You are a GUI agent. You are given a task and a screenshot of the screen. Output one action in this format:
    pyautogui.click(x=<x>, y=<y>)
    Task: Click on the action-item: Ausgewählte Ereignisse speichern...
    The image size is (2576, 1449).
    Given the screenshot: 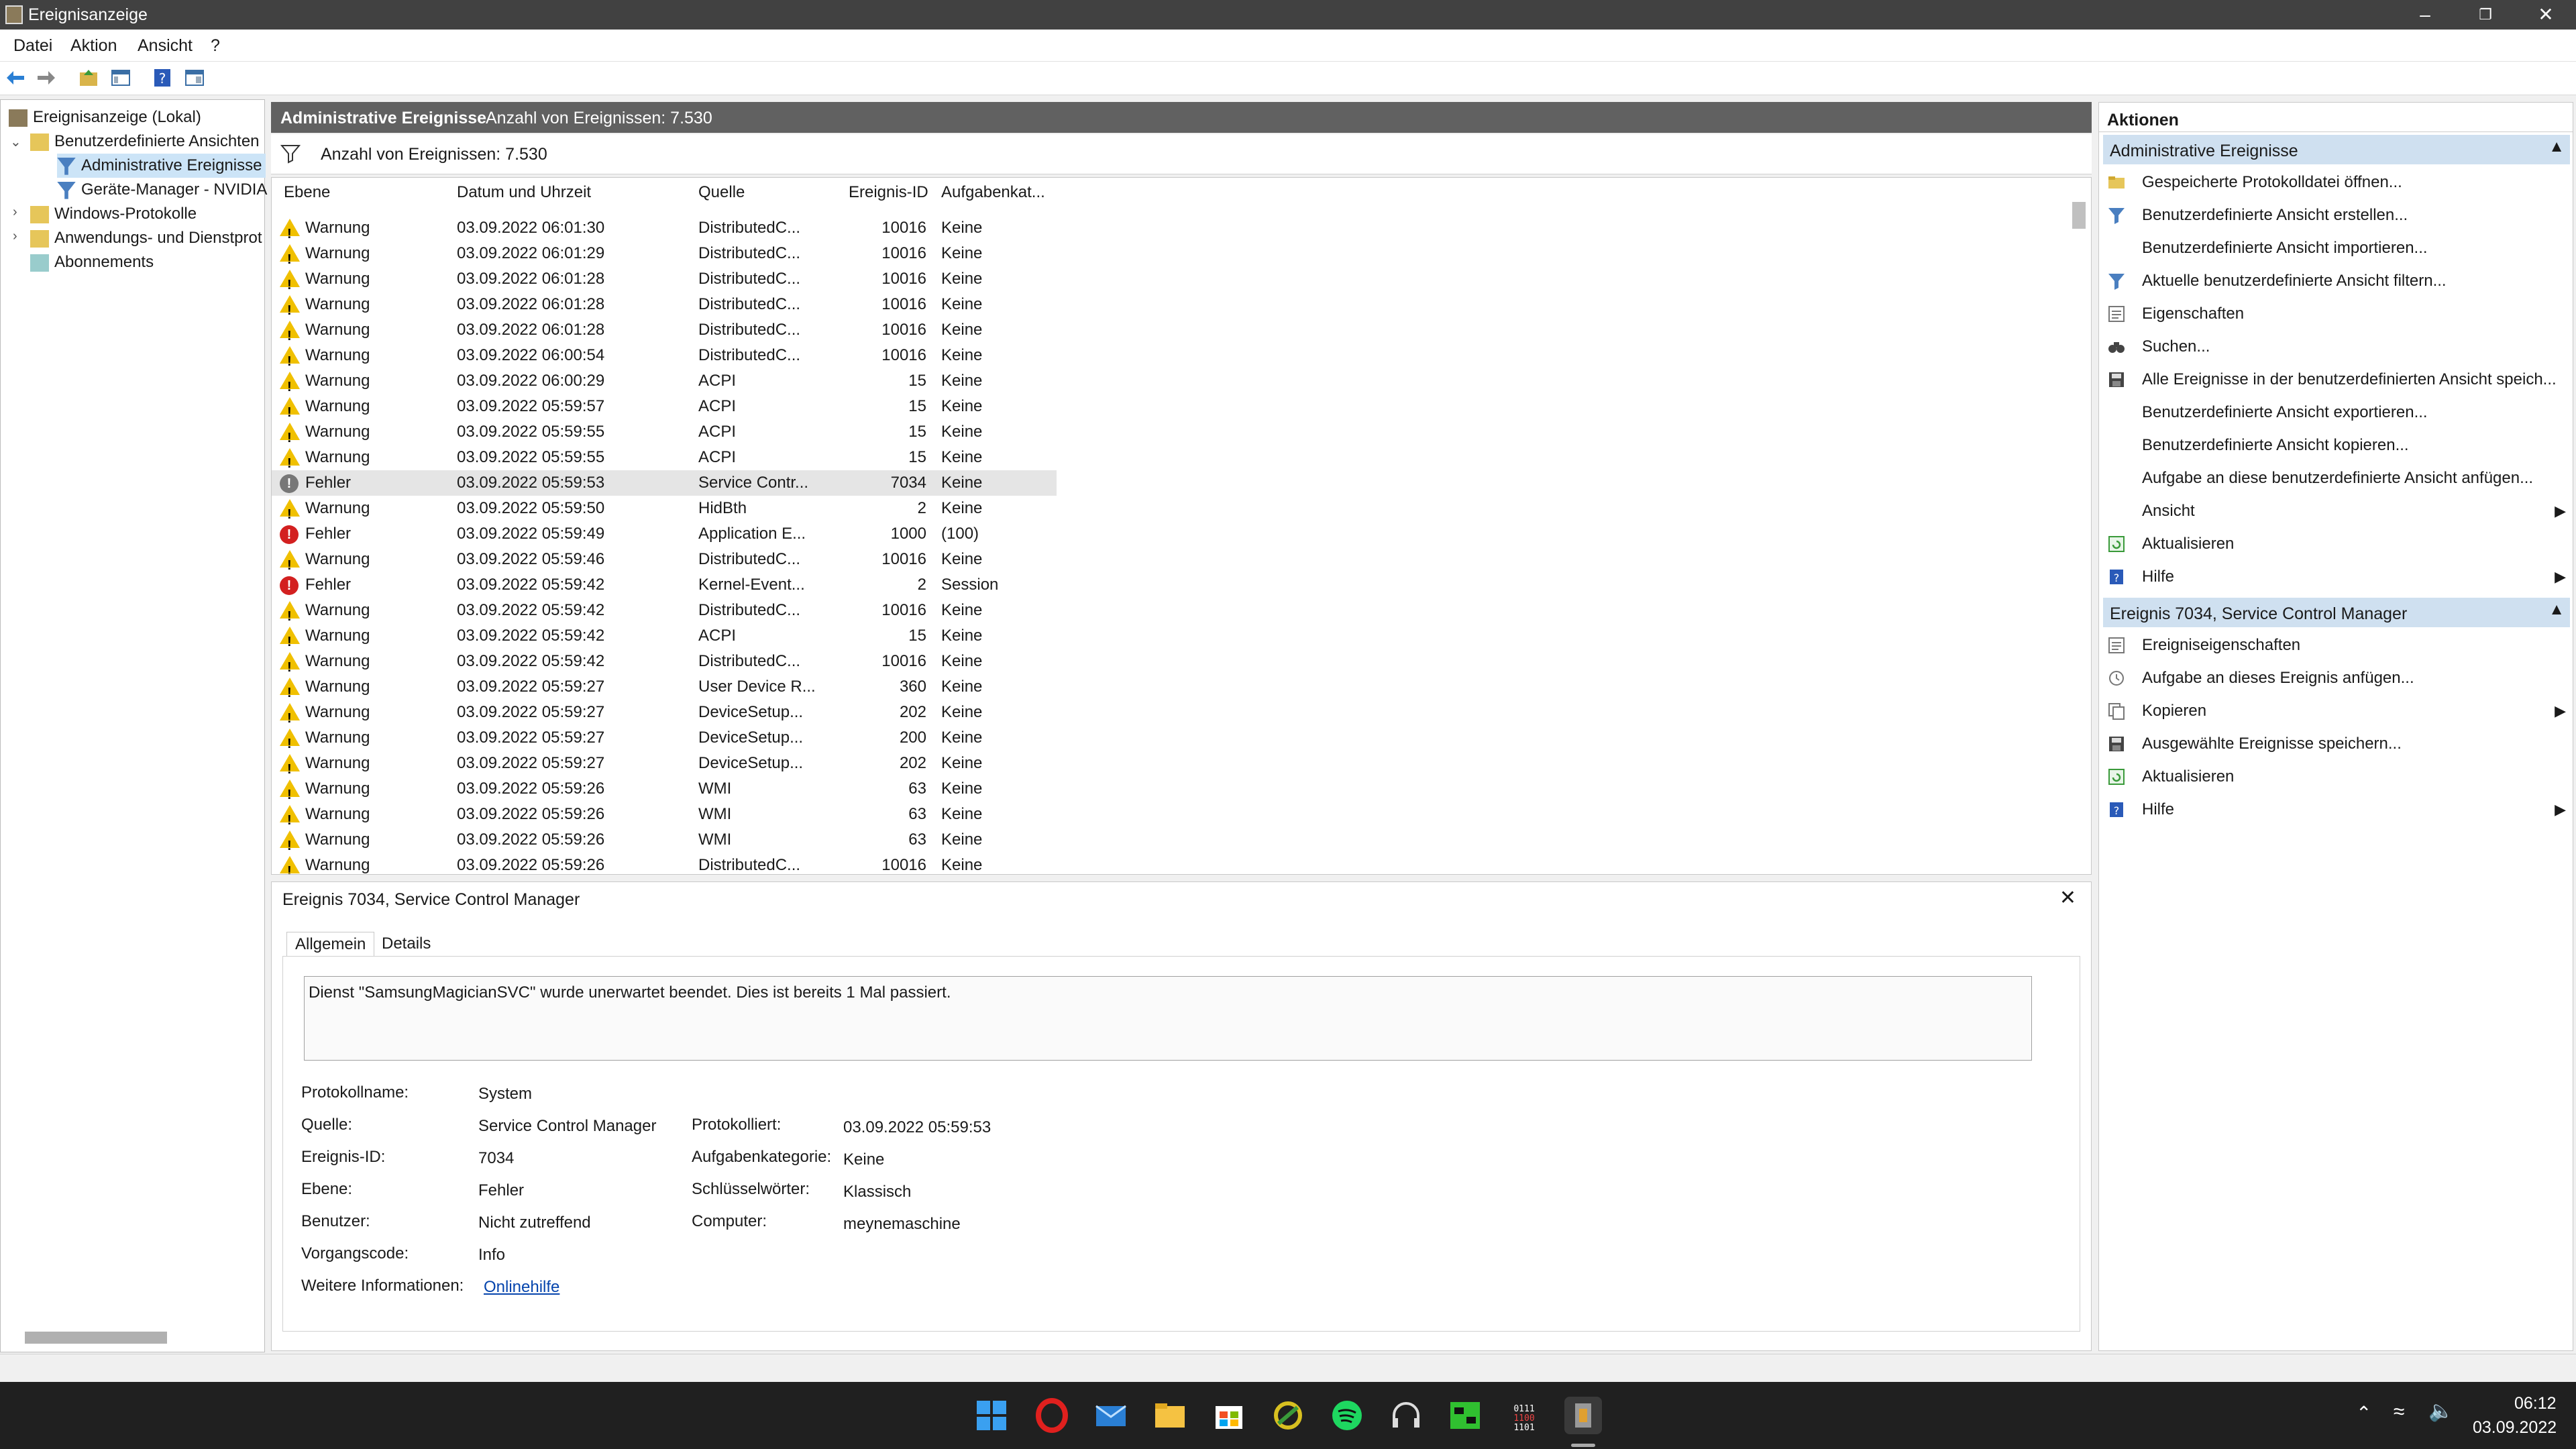 What is the action you would take?
    pyautogui.click(x=2336, y=744)
    